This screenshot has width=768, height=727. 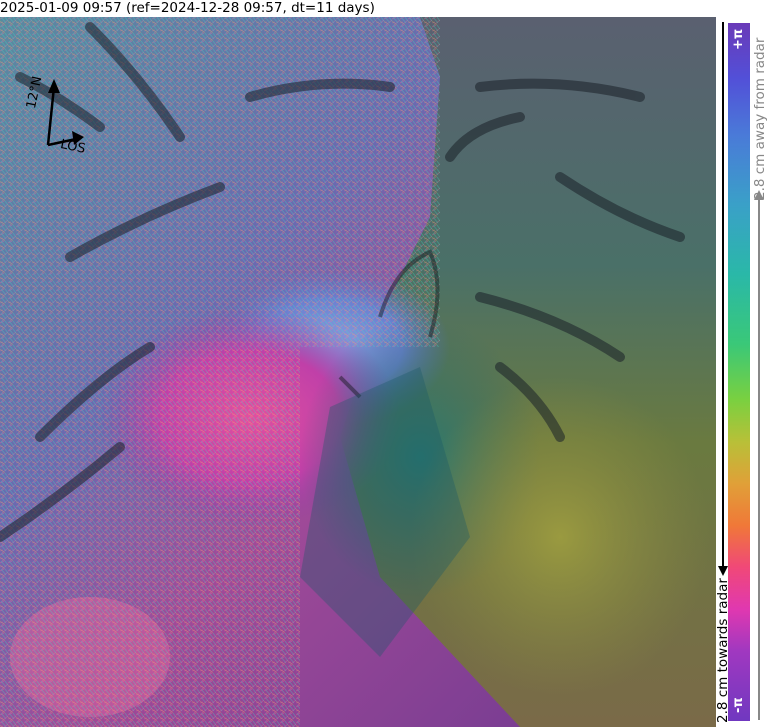 I want to click on north-arrow: 12°N LOS, so click(x=57, y=117).